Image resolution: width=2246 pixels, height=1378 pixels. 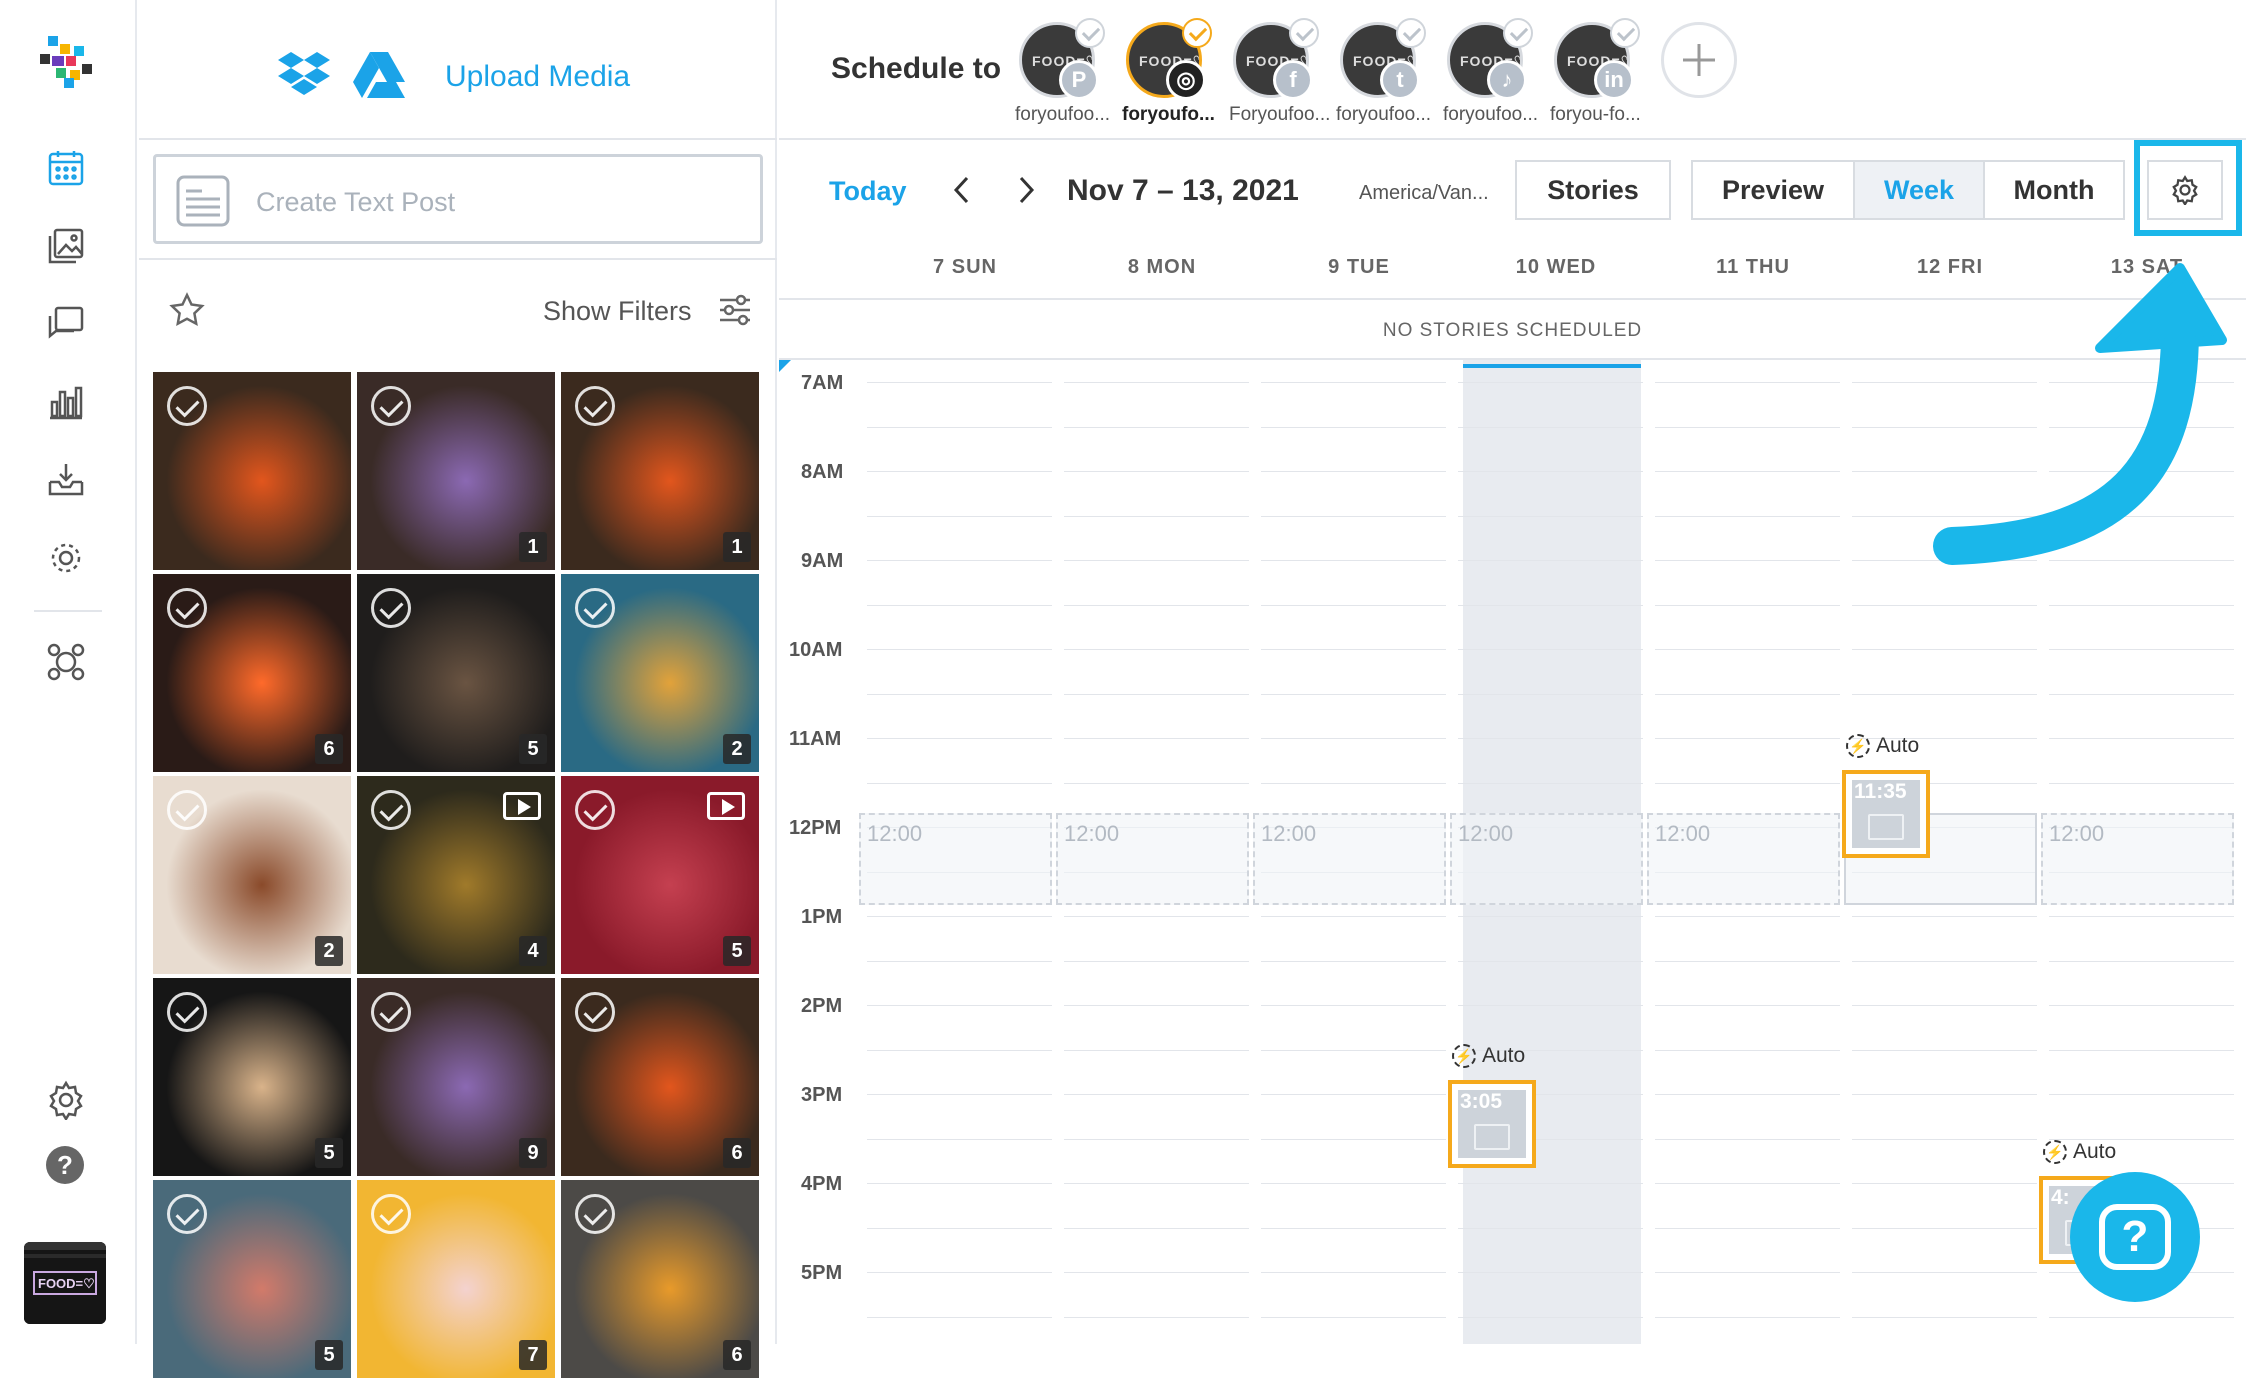 What do you see at coordinates (1886, 814) in the screenshot?
I see `scheduled-post: 11:35` at bounding box center [1886, 814].